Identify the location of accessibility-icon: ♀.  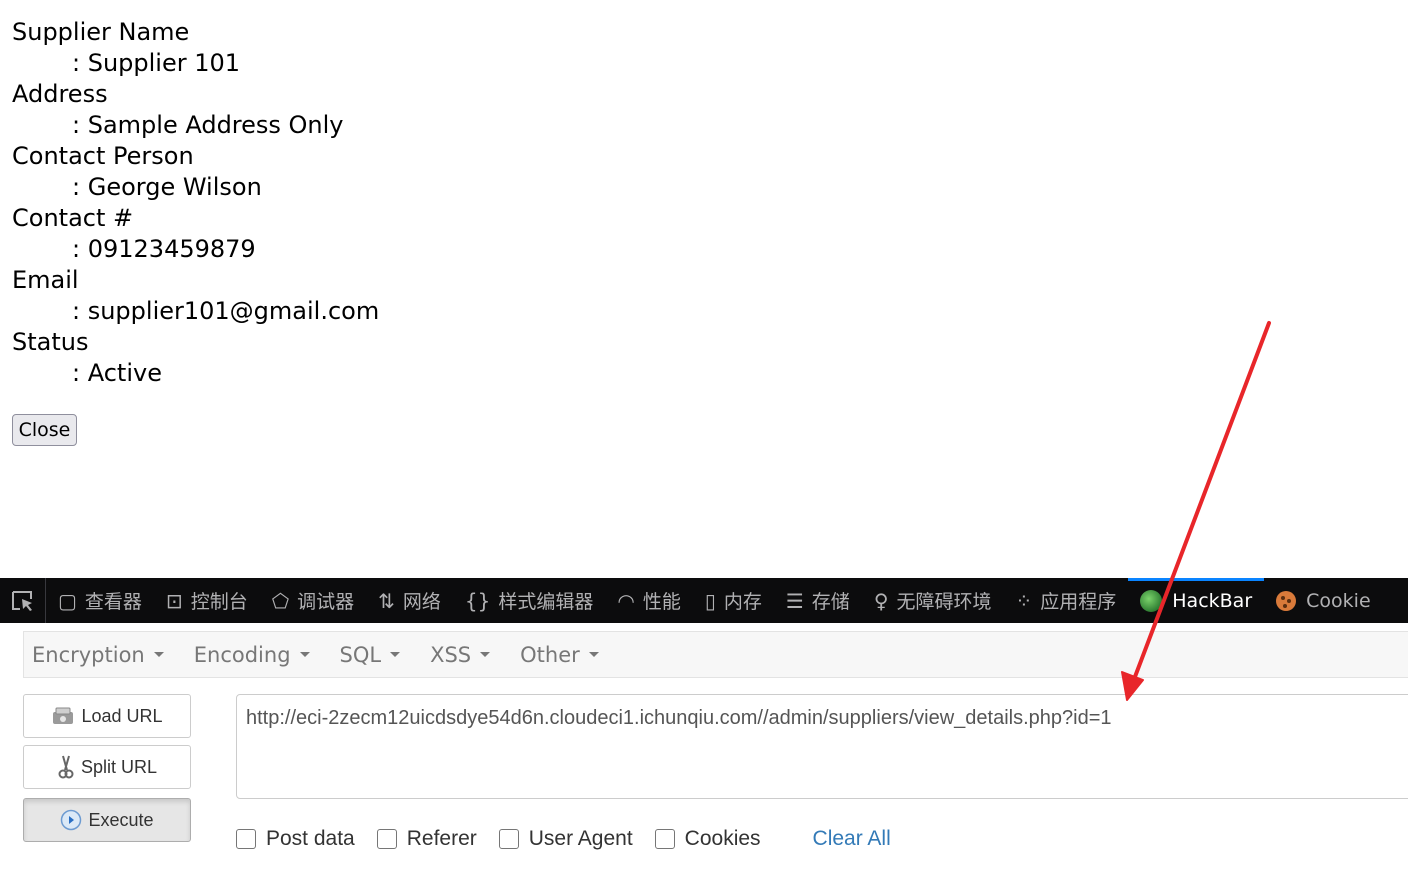
(881, 600).